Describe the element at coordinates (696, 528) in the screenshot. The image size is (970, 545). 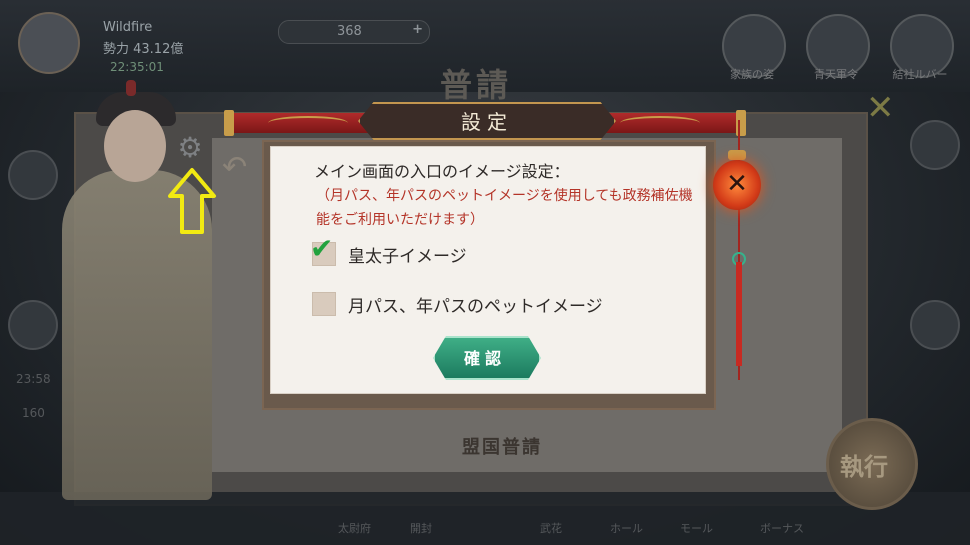
I see `bottom-label-5: モール` at that location.